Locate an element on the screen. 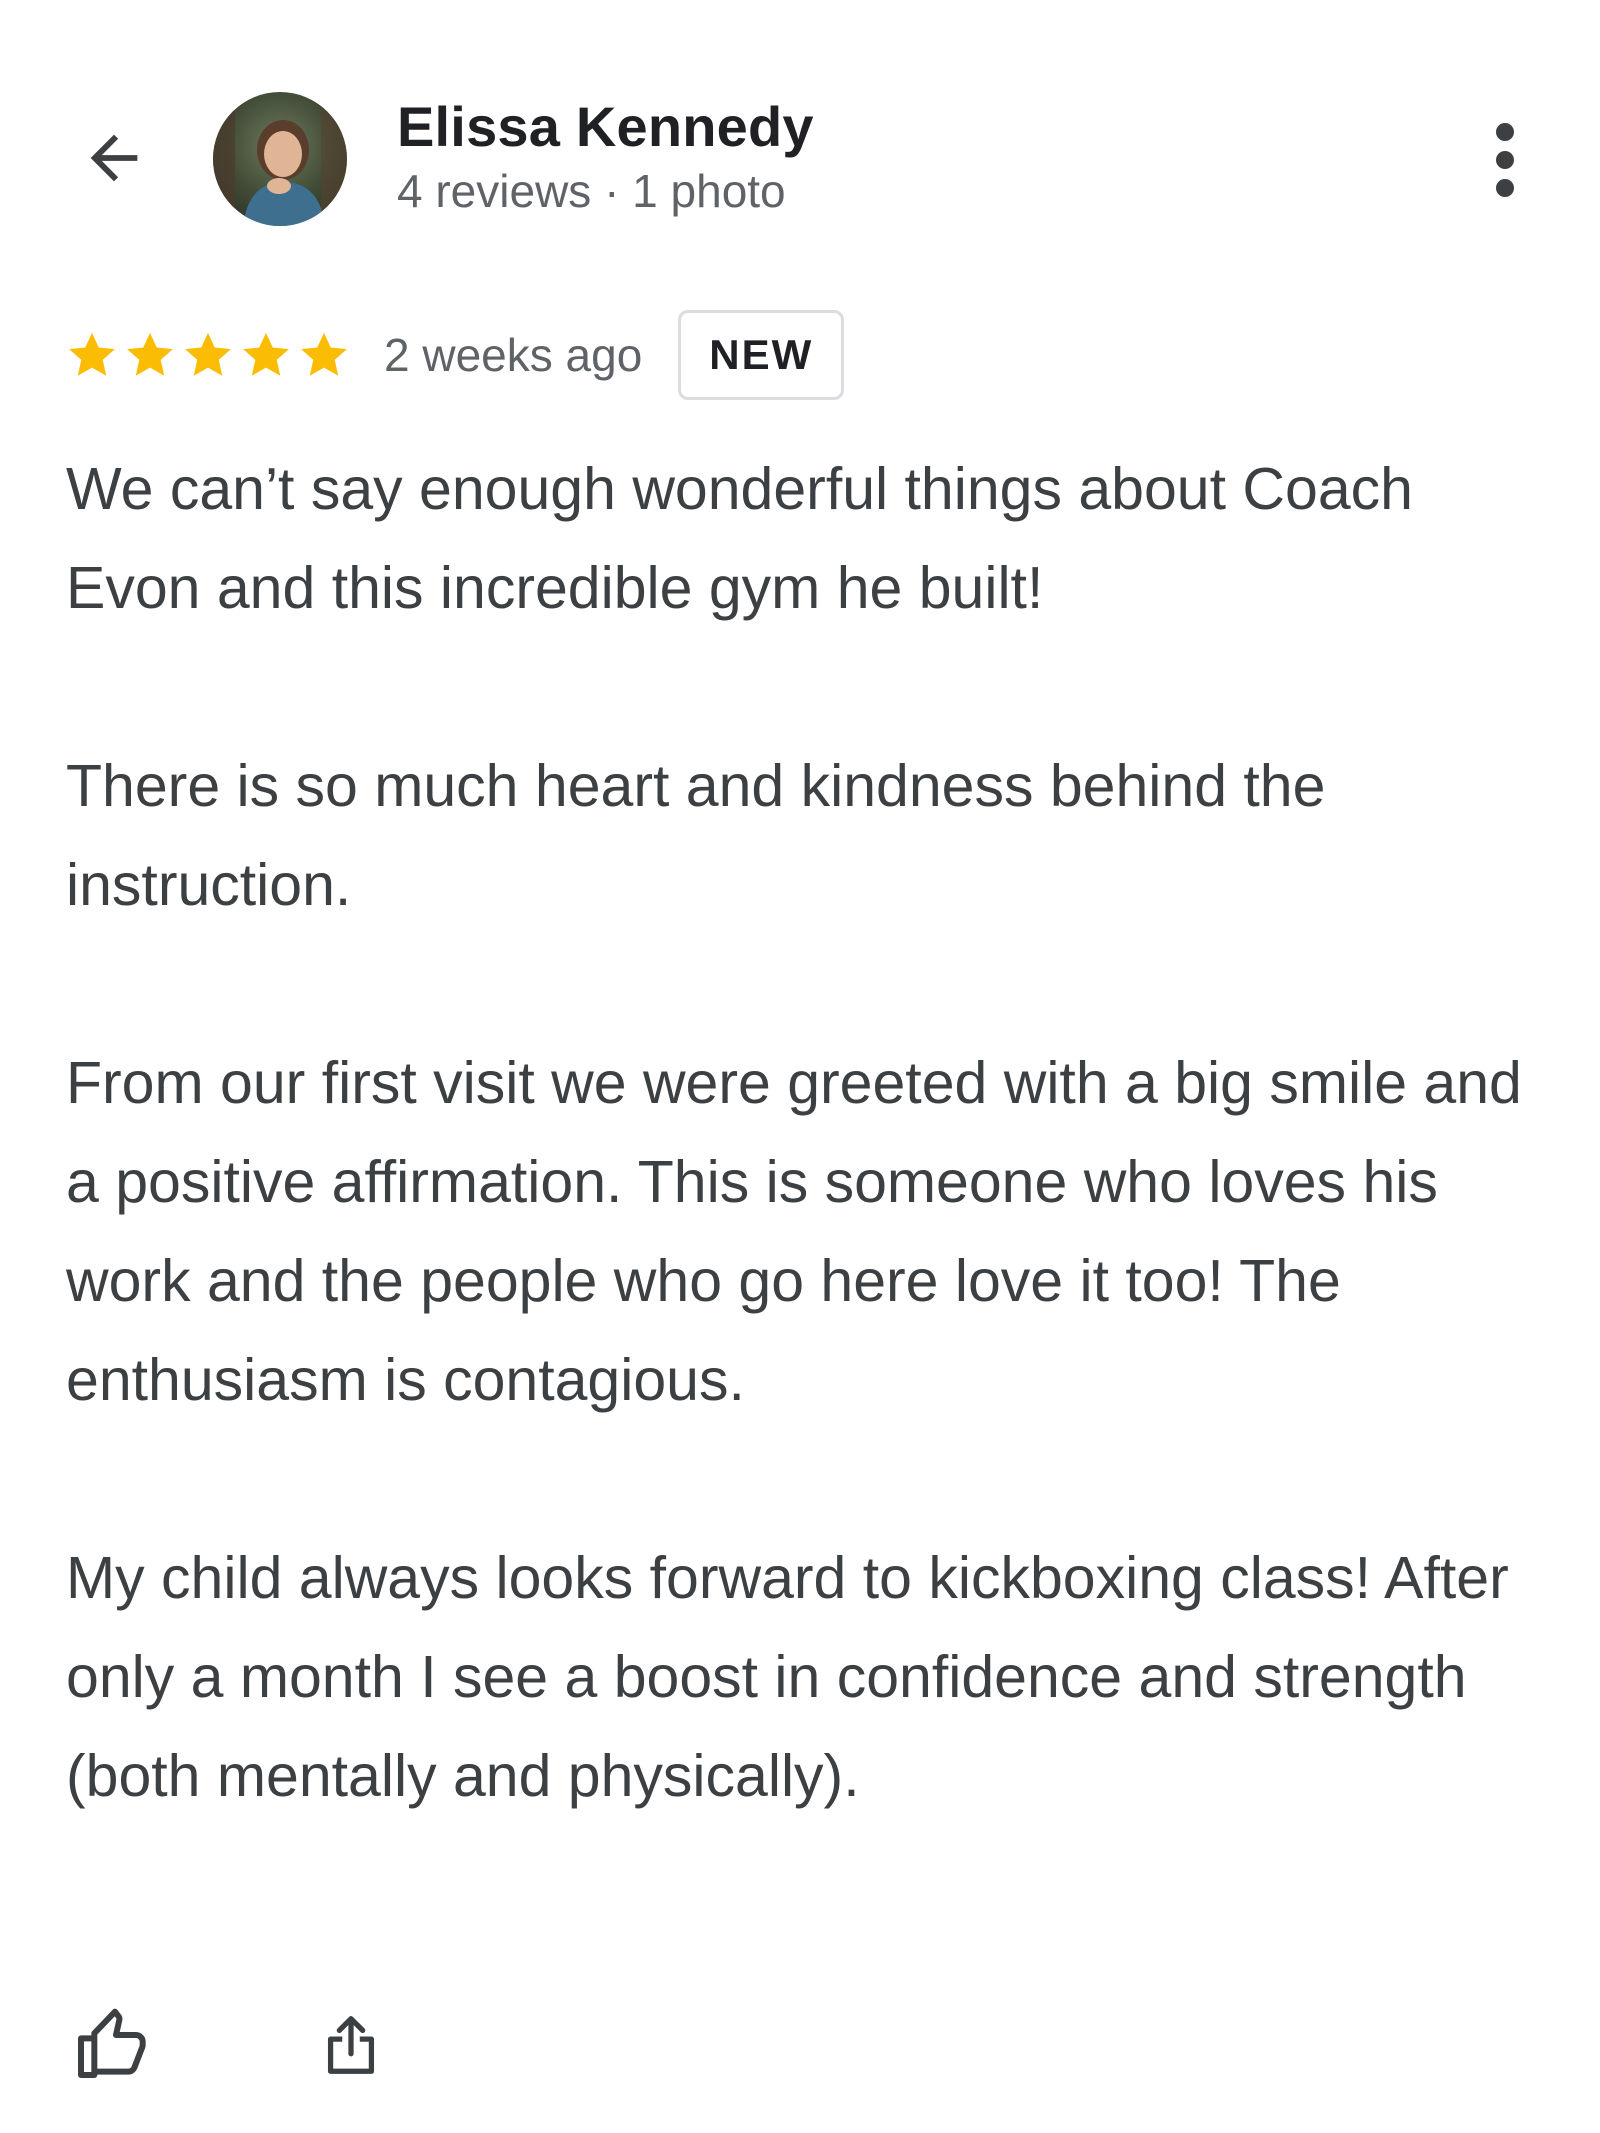 Image resolution: width=1600 pixels, height=2133 pixels. share-icon is located at coordinates (351, 2045).